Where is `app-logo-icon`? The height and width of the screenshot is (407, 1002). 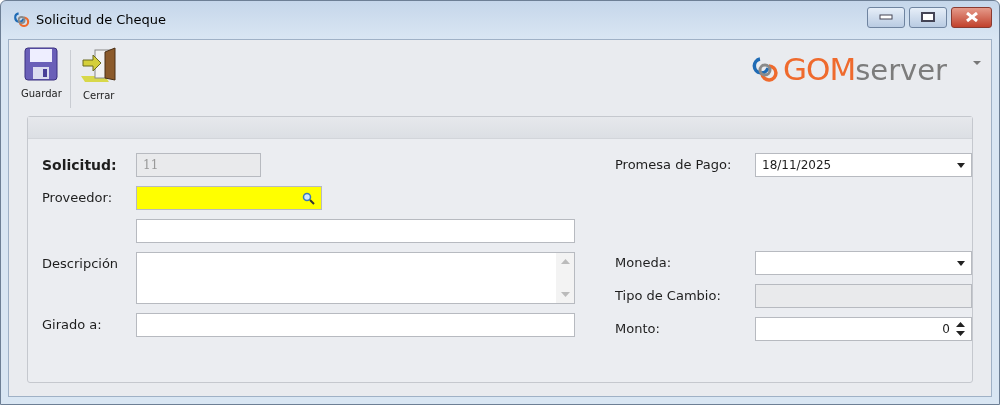
app-logo-icon is located at coordinates (21, 20).